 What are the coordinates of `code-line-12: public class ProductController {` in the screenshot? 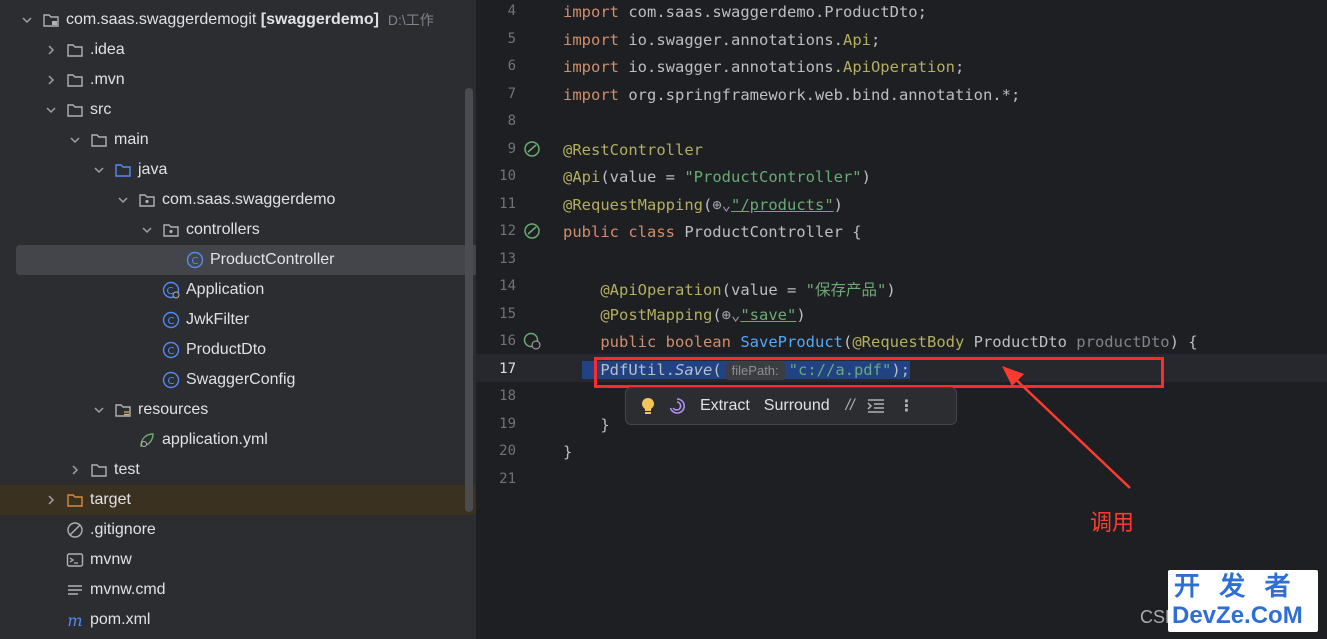 It's located at (712, 232).